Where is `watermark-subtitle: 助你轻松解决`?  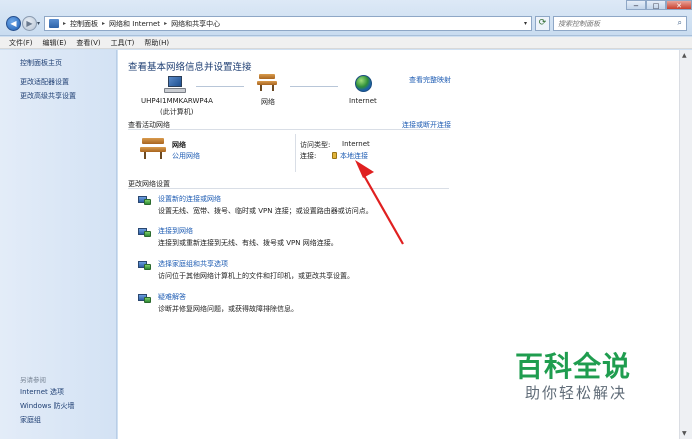
watermark-subtitle: 助你轻松解决 is located at coordinates (576, 393).